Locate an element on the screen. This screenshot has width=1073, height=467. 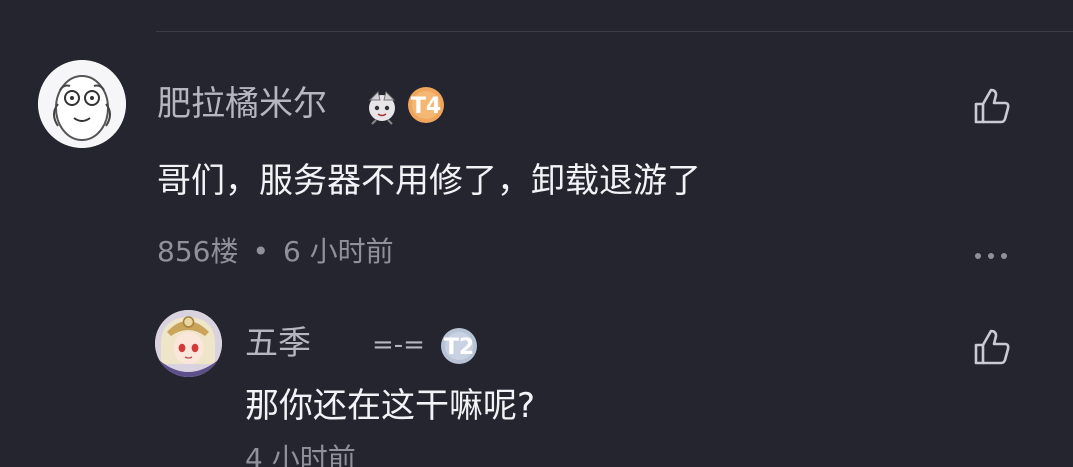
reply-content: 那你还在这干嘛呢? is located at coordinates (390, 406).